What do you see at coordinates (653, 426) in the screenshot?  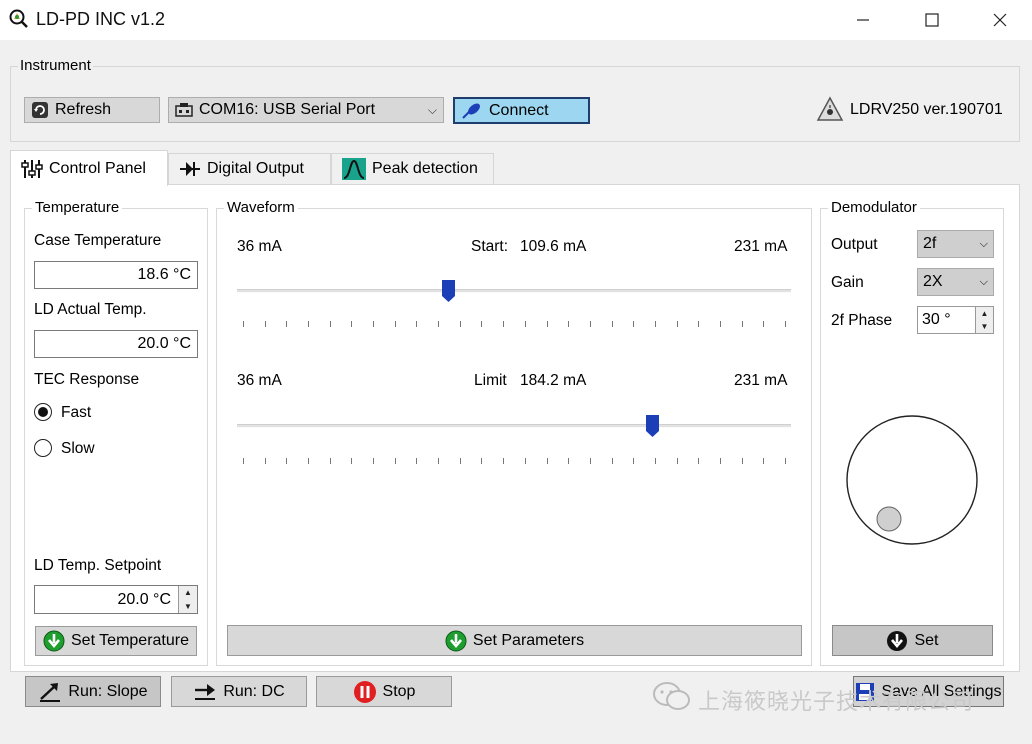 I see `limit-slider-thumb` at bounding box center [653, 426].